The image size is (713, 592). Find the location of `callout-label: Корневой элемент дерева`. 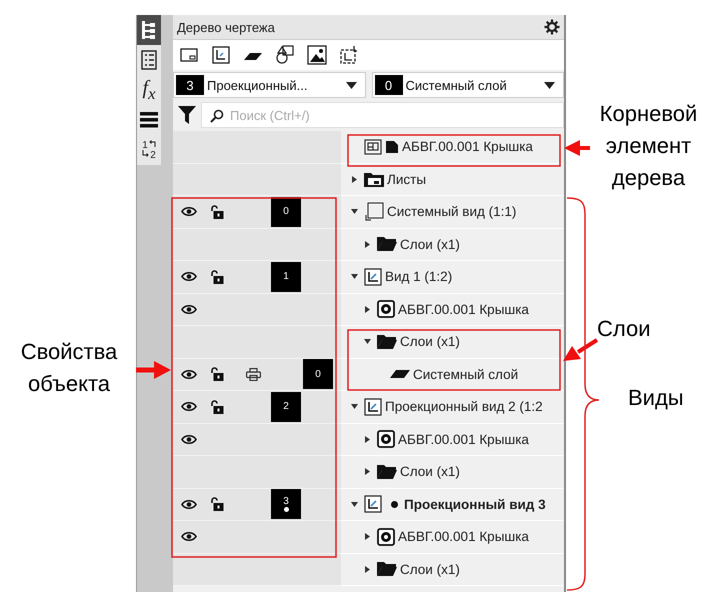

callout-label: Корневой элемент дерева is located at coordinates (648, 146).